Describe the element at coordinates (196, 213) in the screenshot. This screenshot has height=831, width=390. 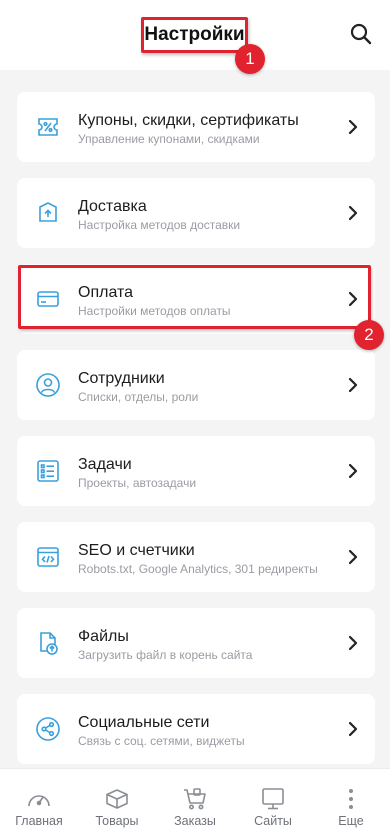
I see `settings-item-delivery: Доставка Настройка методов доставки` at that location.